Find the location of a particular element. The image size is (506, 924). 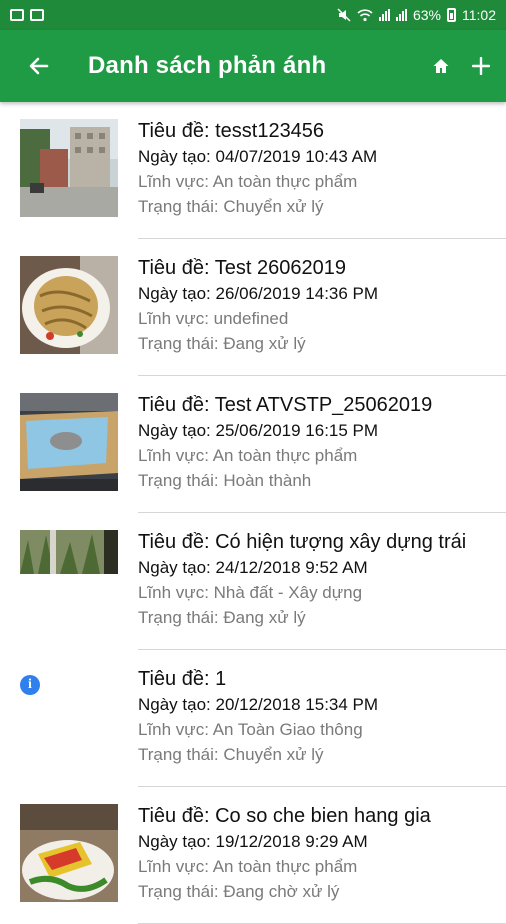

page-title: Danh sách phản ánh is located at coordinates (207, 65).